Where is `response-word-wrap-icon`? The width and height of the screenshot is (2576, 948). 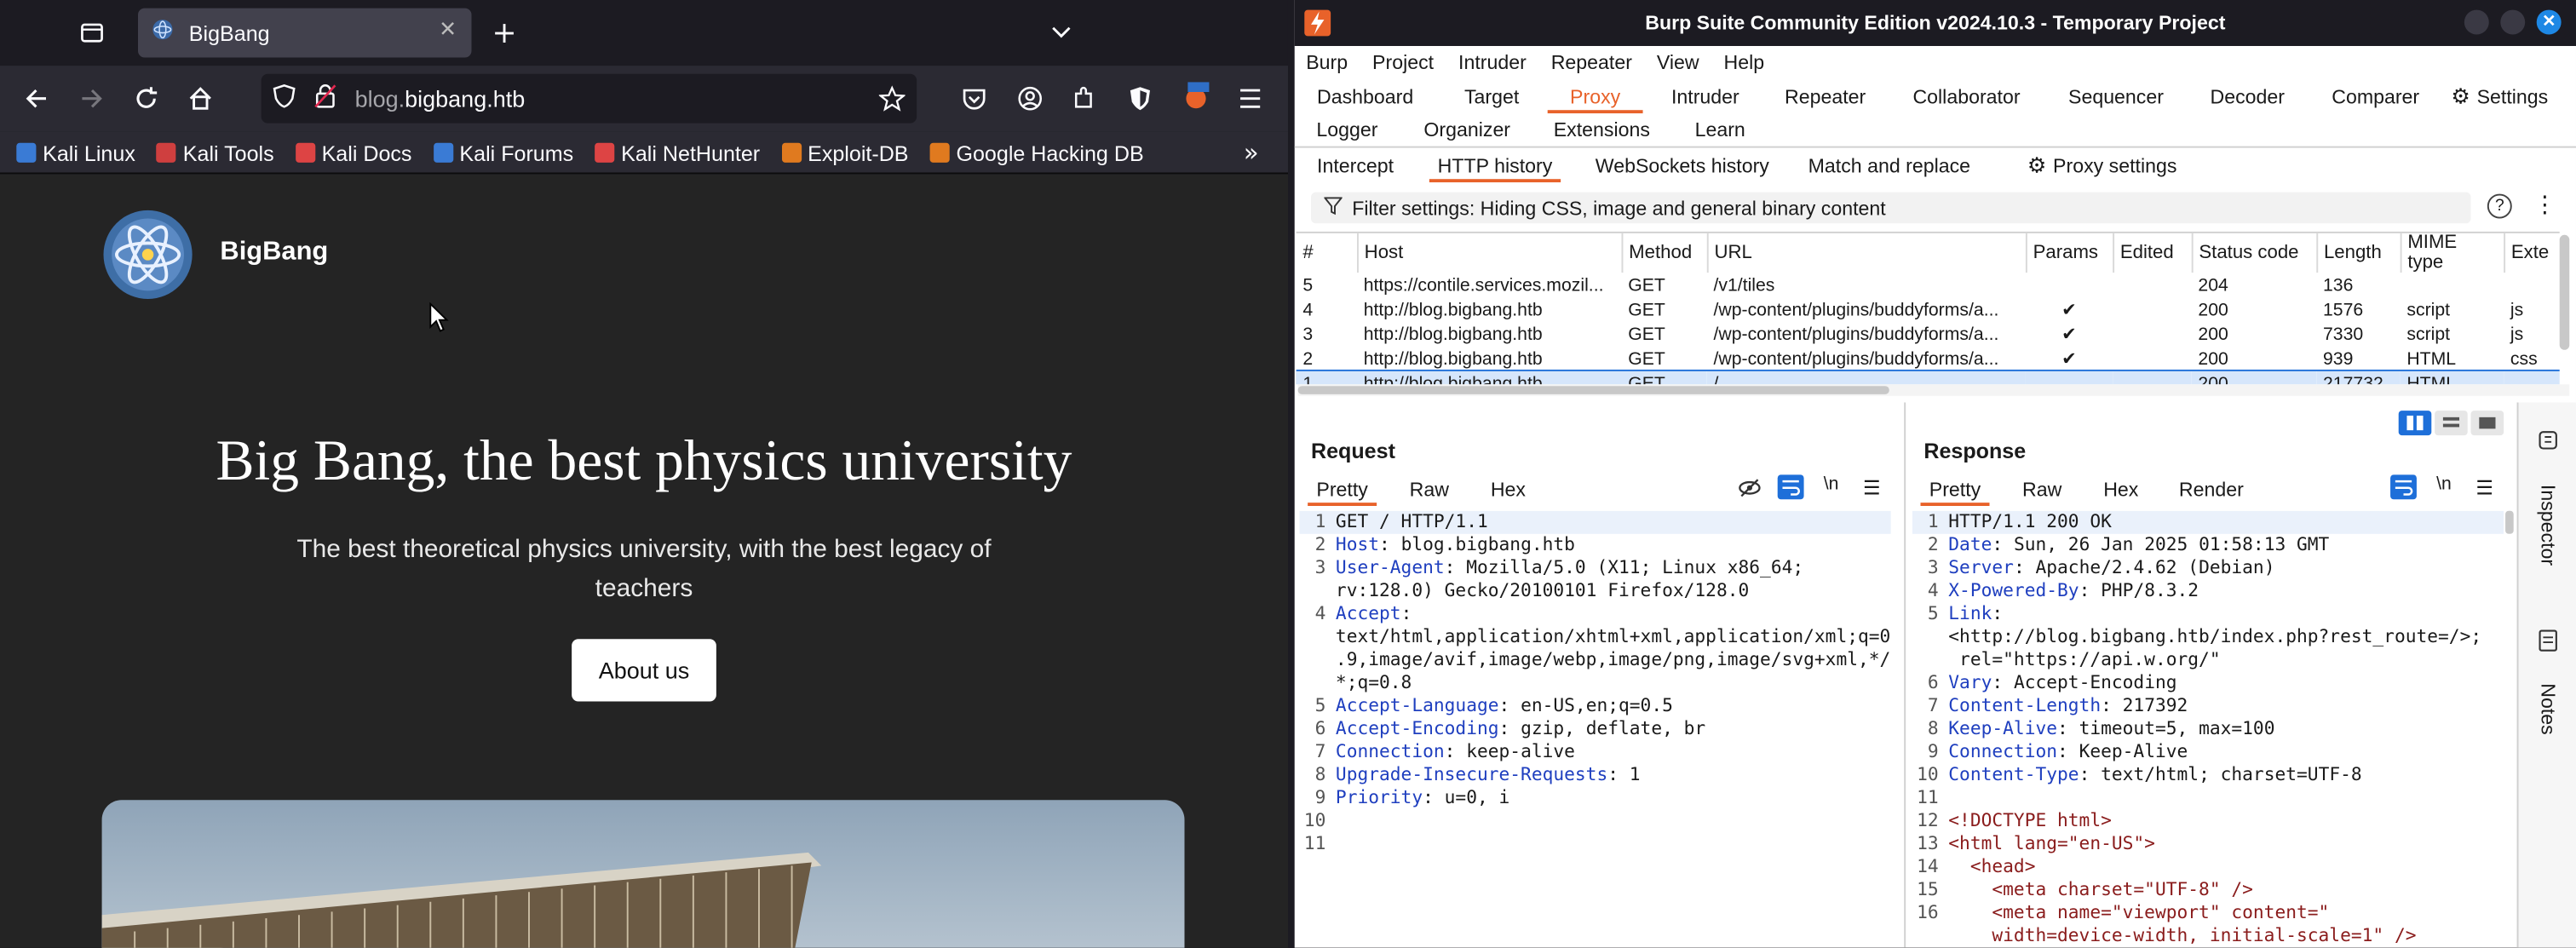 response-word-wrap-icon is located at coordinates (2404, 487).